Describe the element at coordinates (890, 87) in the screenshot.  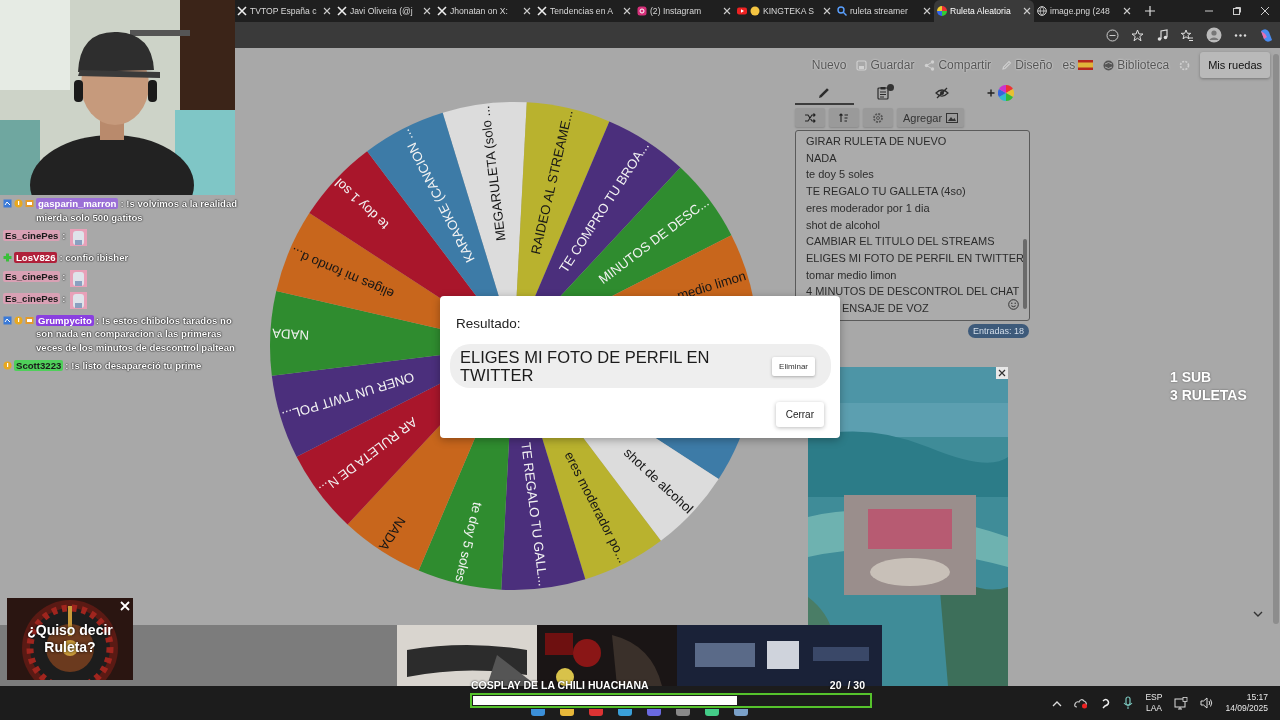
I see `count-dot` at that location.